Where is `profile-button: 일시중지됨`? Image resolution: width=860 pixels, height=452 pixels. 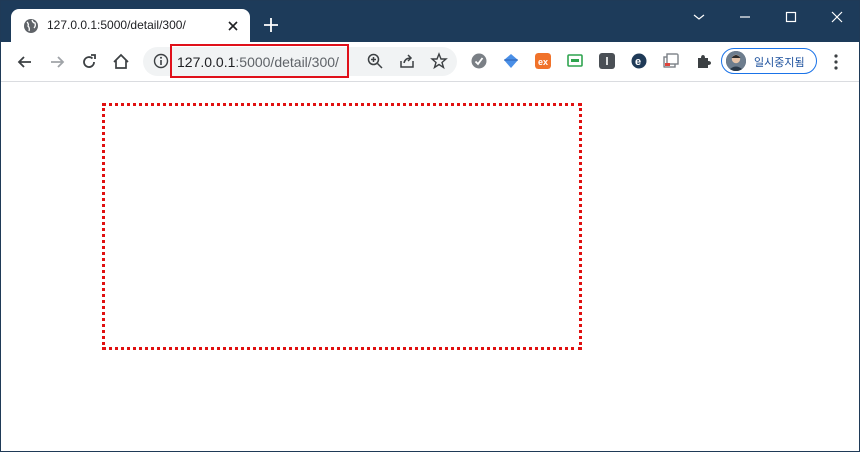
profile-button: 일시중지됨 is located at coordinates (769, 61).